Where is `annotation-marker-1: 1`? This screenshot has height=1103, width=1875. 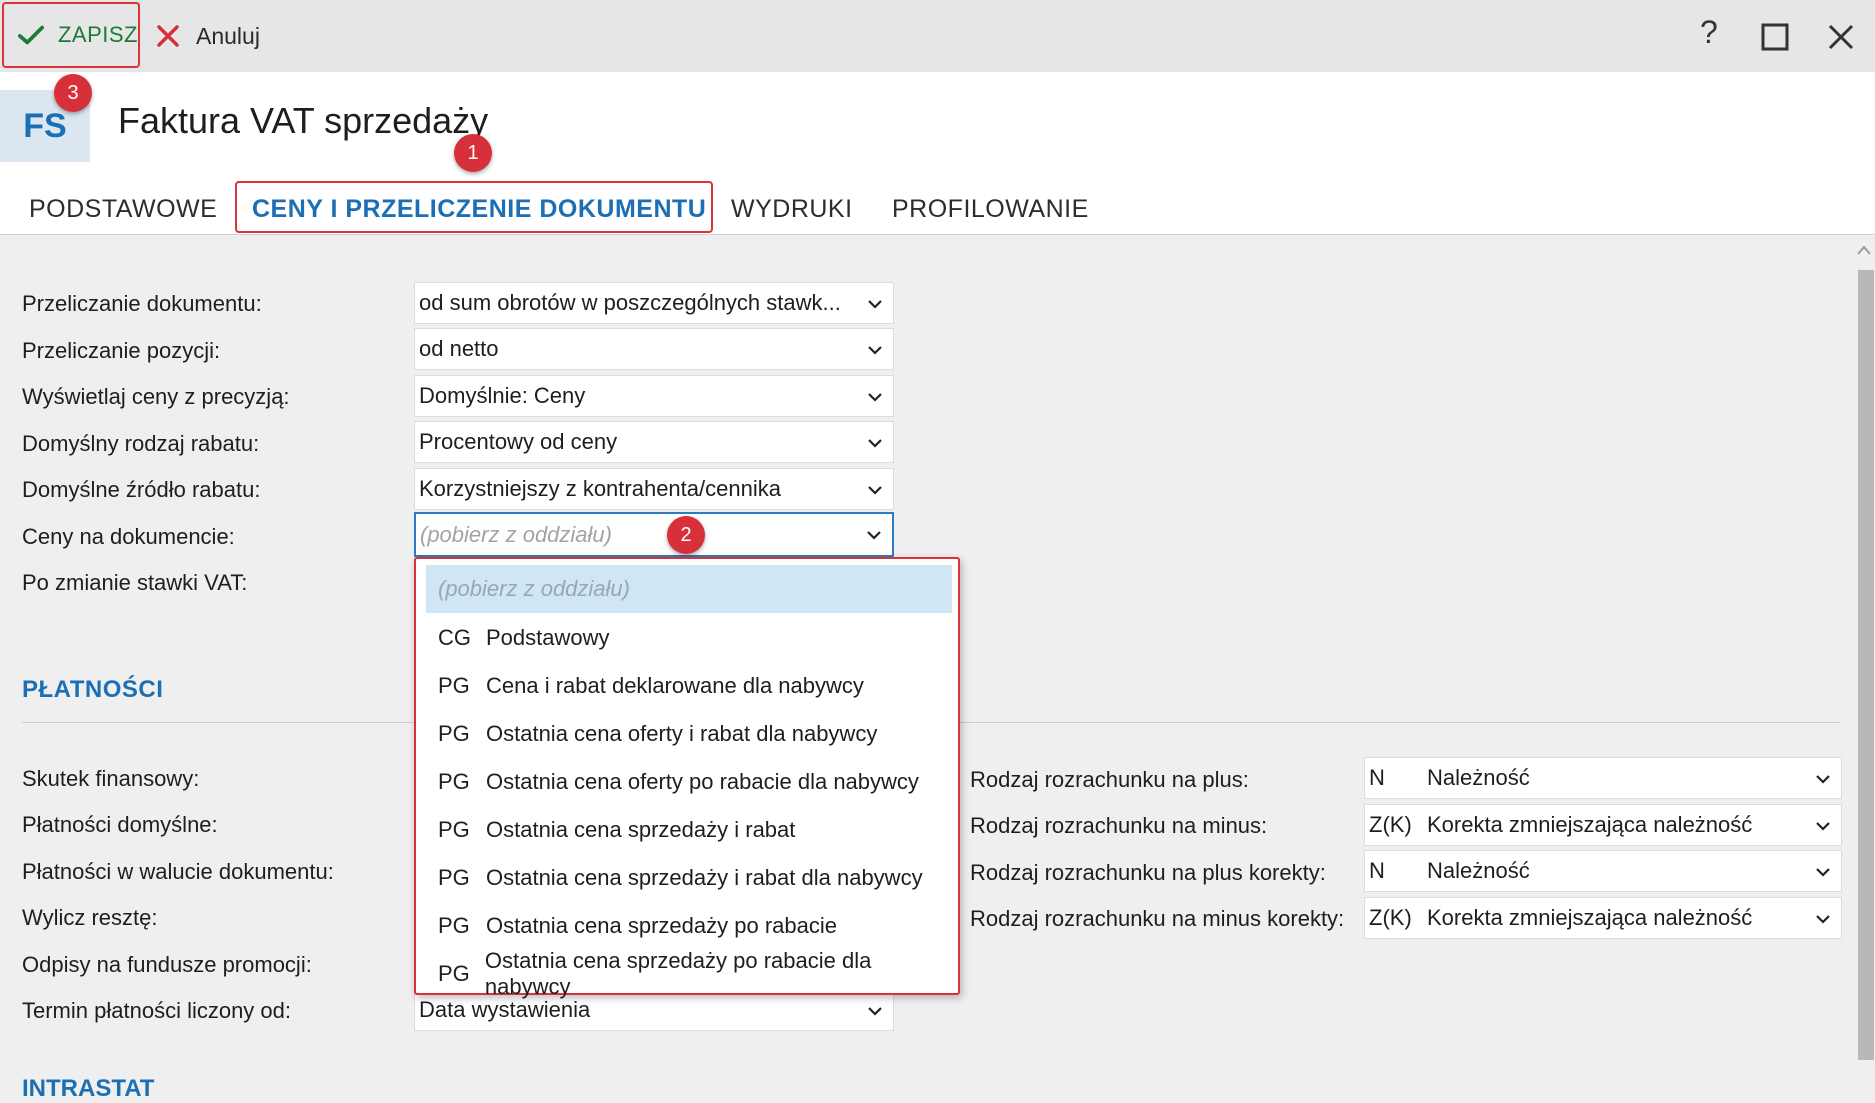
annotation-marker-1: 1 is located at coordinates (473, 153).